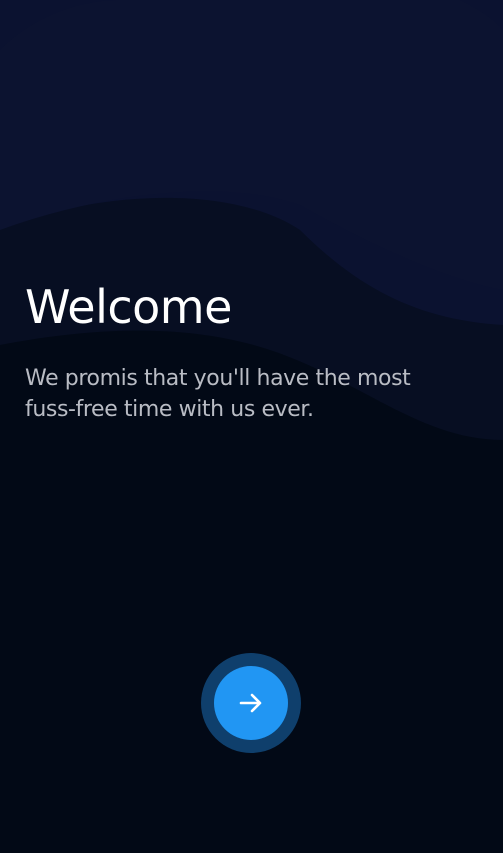  I want to click on welcome-title: Welcome, so click(128, 307).